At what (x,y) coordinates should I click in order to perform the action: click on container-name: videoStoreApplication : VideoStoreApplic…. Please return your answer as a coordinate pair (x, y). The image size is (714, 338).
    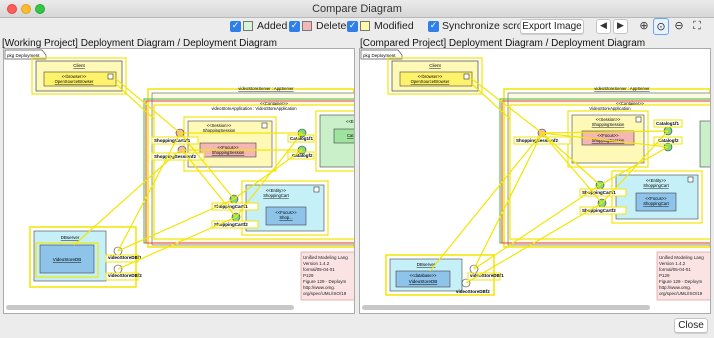
    Looking at the image, I should click on (254, 108).